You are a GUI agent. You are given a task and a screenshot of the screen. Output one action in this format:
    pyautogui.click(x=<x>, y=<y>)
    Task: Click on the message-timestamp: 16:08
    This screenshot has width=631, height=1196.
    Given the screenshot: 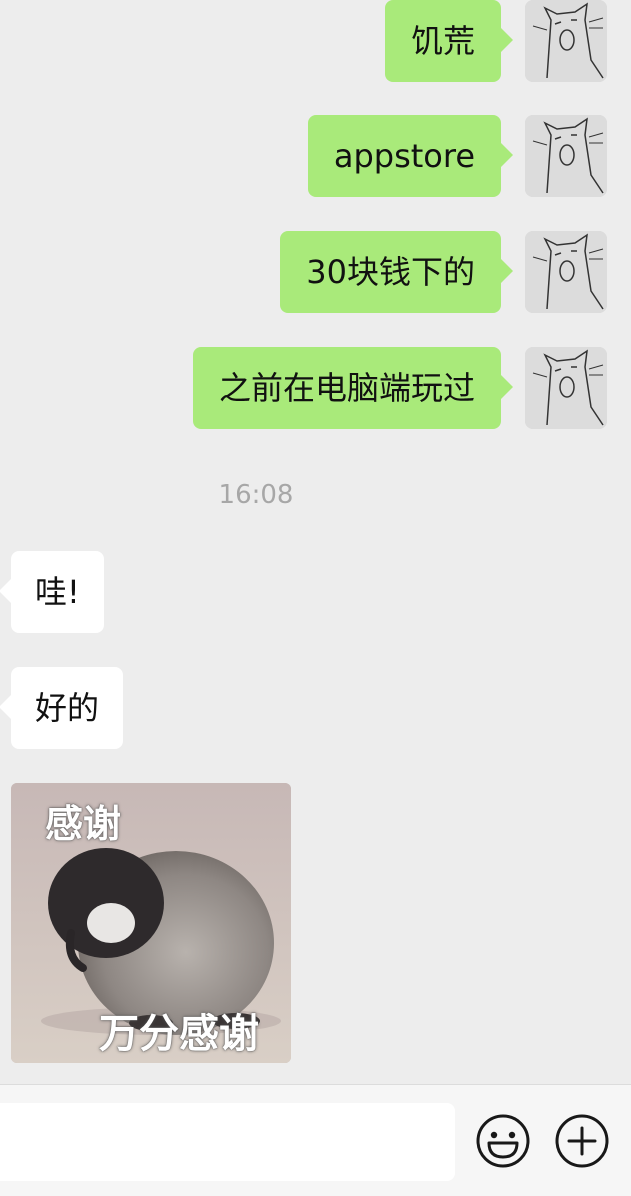 What is the action you would take?
    pyautogui.click(x=256, y=495)
    